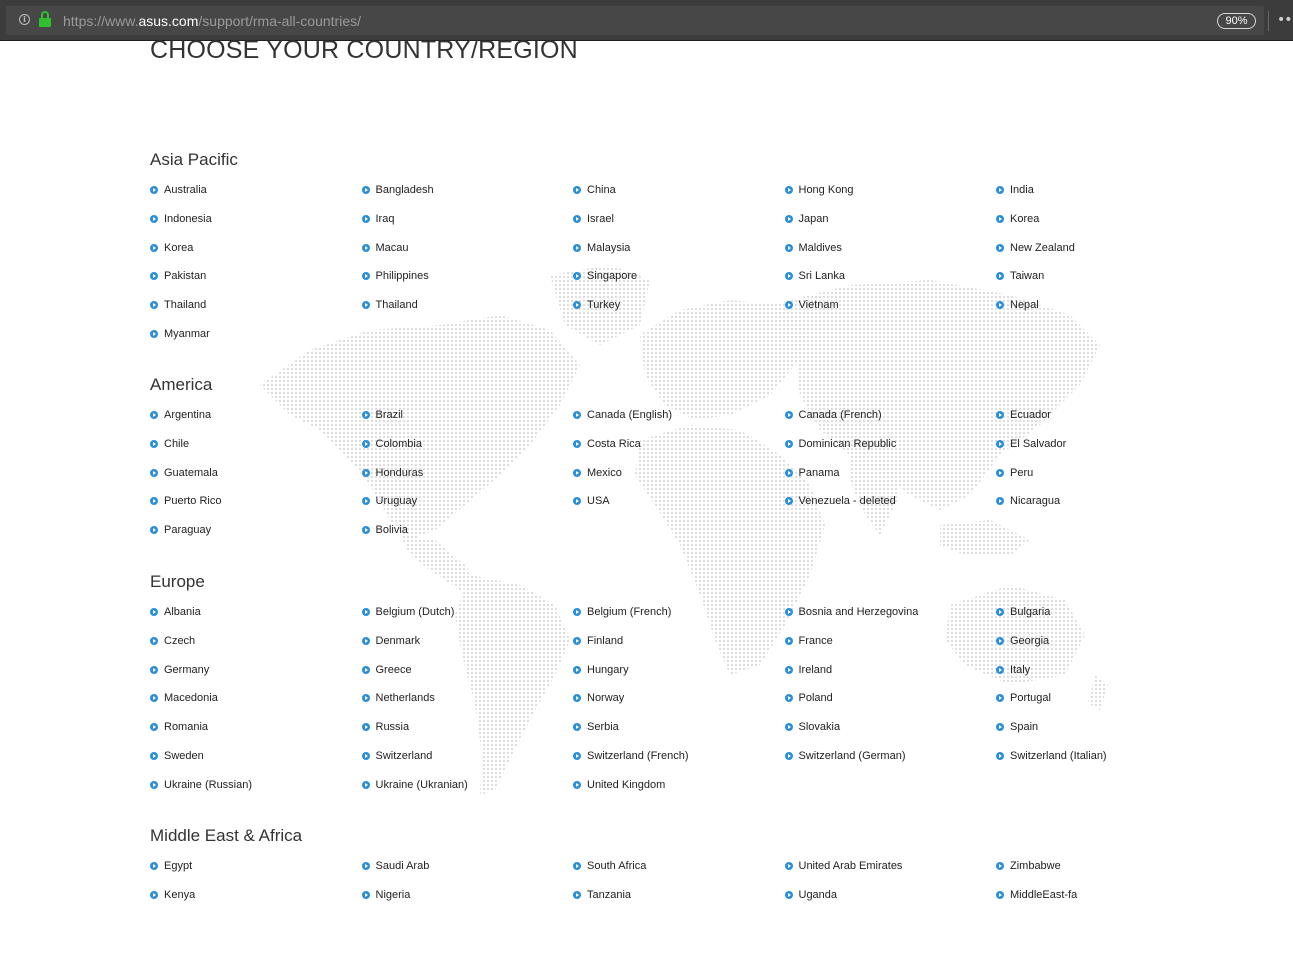  What do you see at coordinates (467, 895) in the screenshot?
I see `country-link: Nigeria` at bounding box center [467, 895].